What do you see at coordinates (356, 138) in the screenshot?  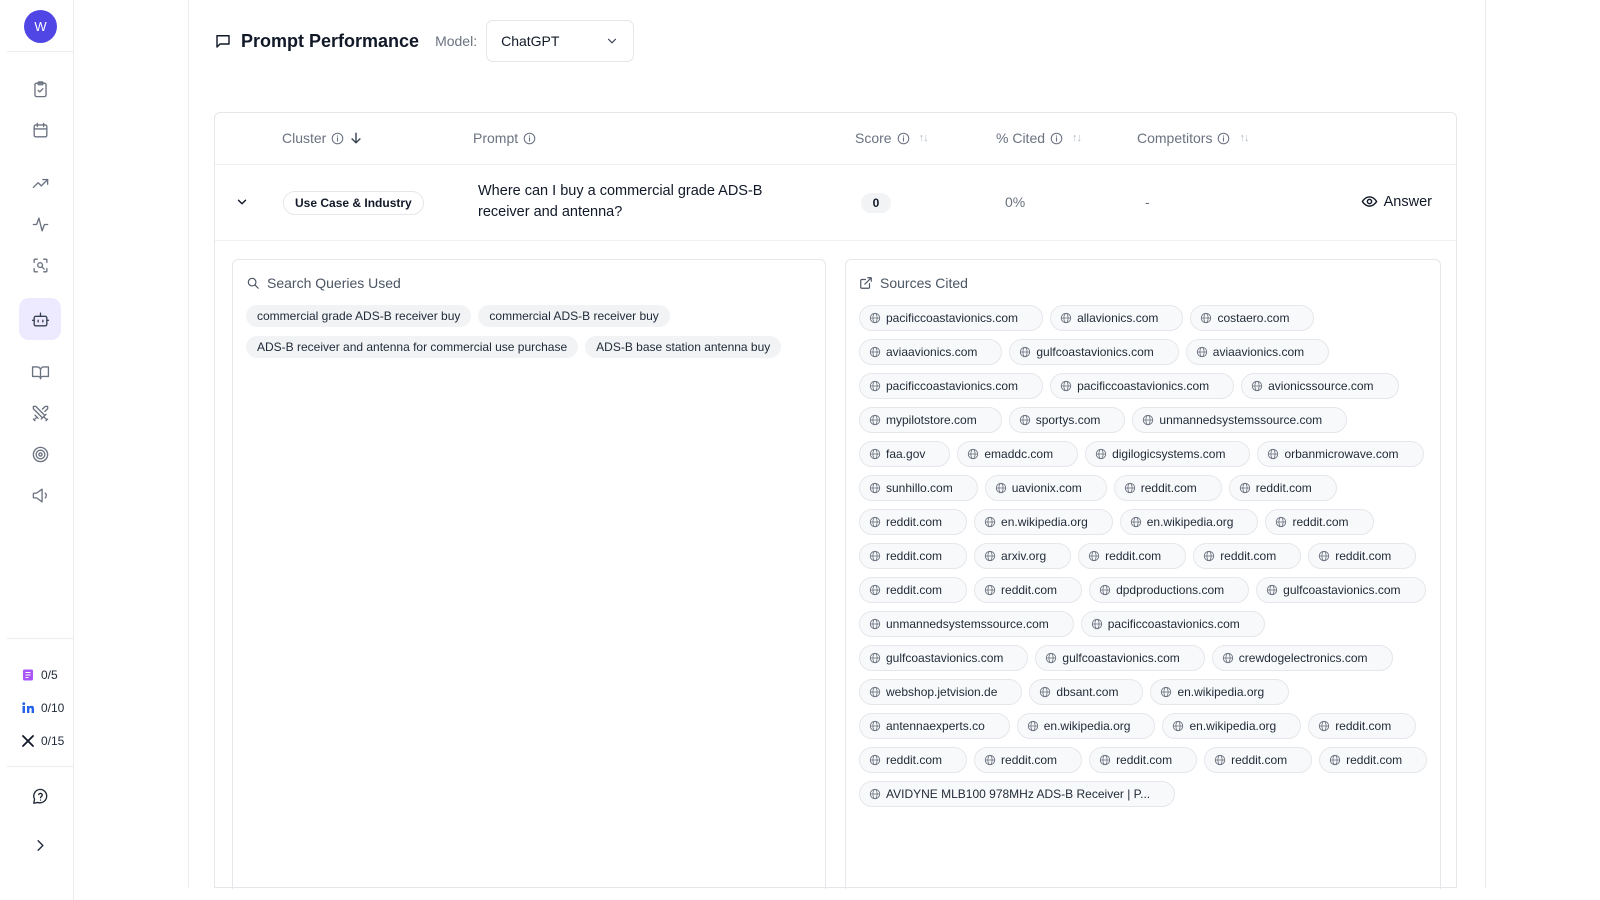 I see `arrow-down-icon` at bounding box center [356, 138].